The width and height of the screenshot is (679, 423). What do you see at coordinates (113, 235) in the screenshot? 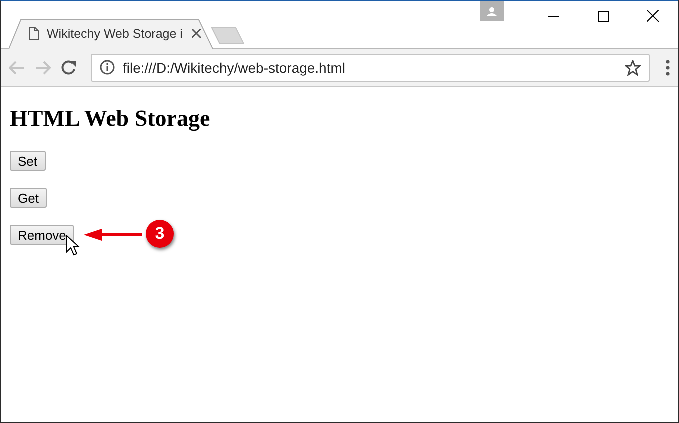
I see `annotation-arrow` at bounding box center [113, 235].